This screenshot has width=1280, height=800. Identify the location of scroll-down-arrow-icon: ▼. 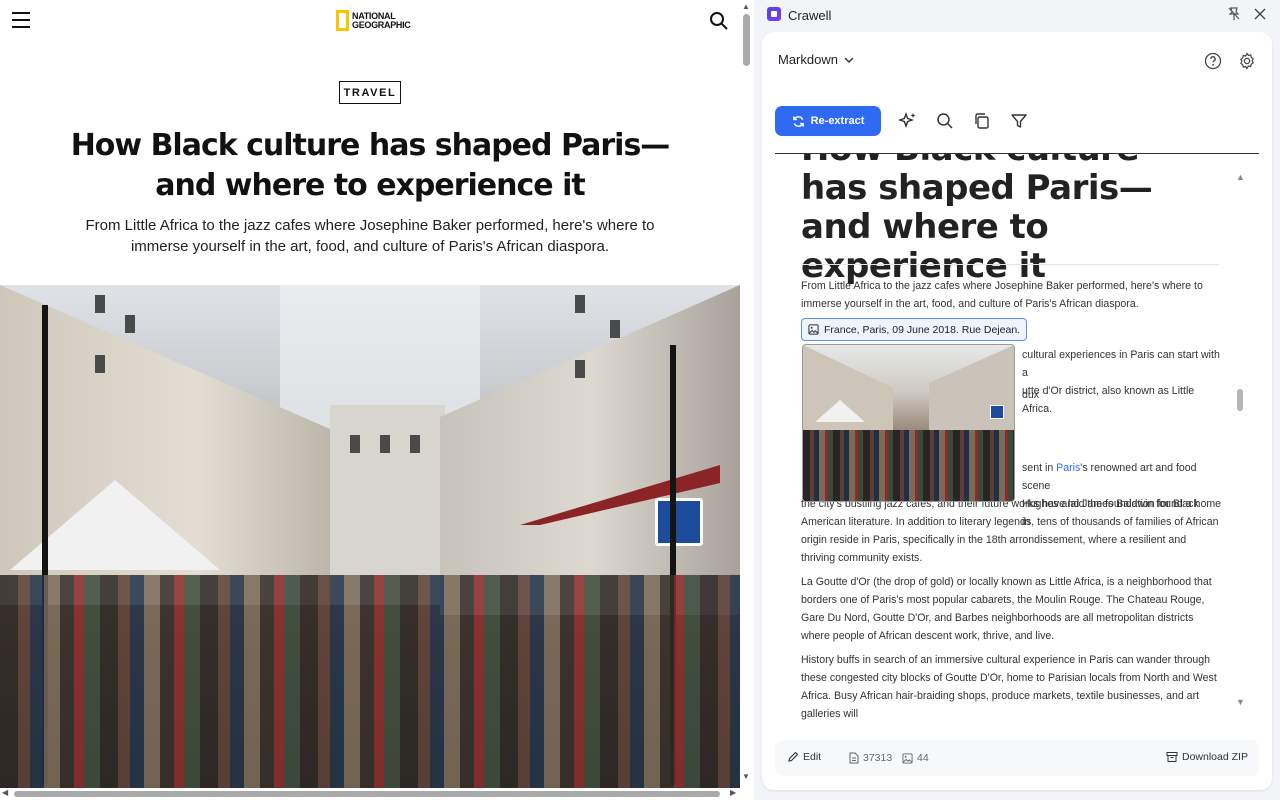
(746, 776).